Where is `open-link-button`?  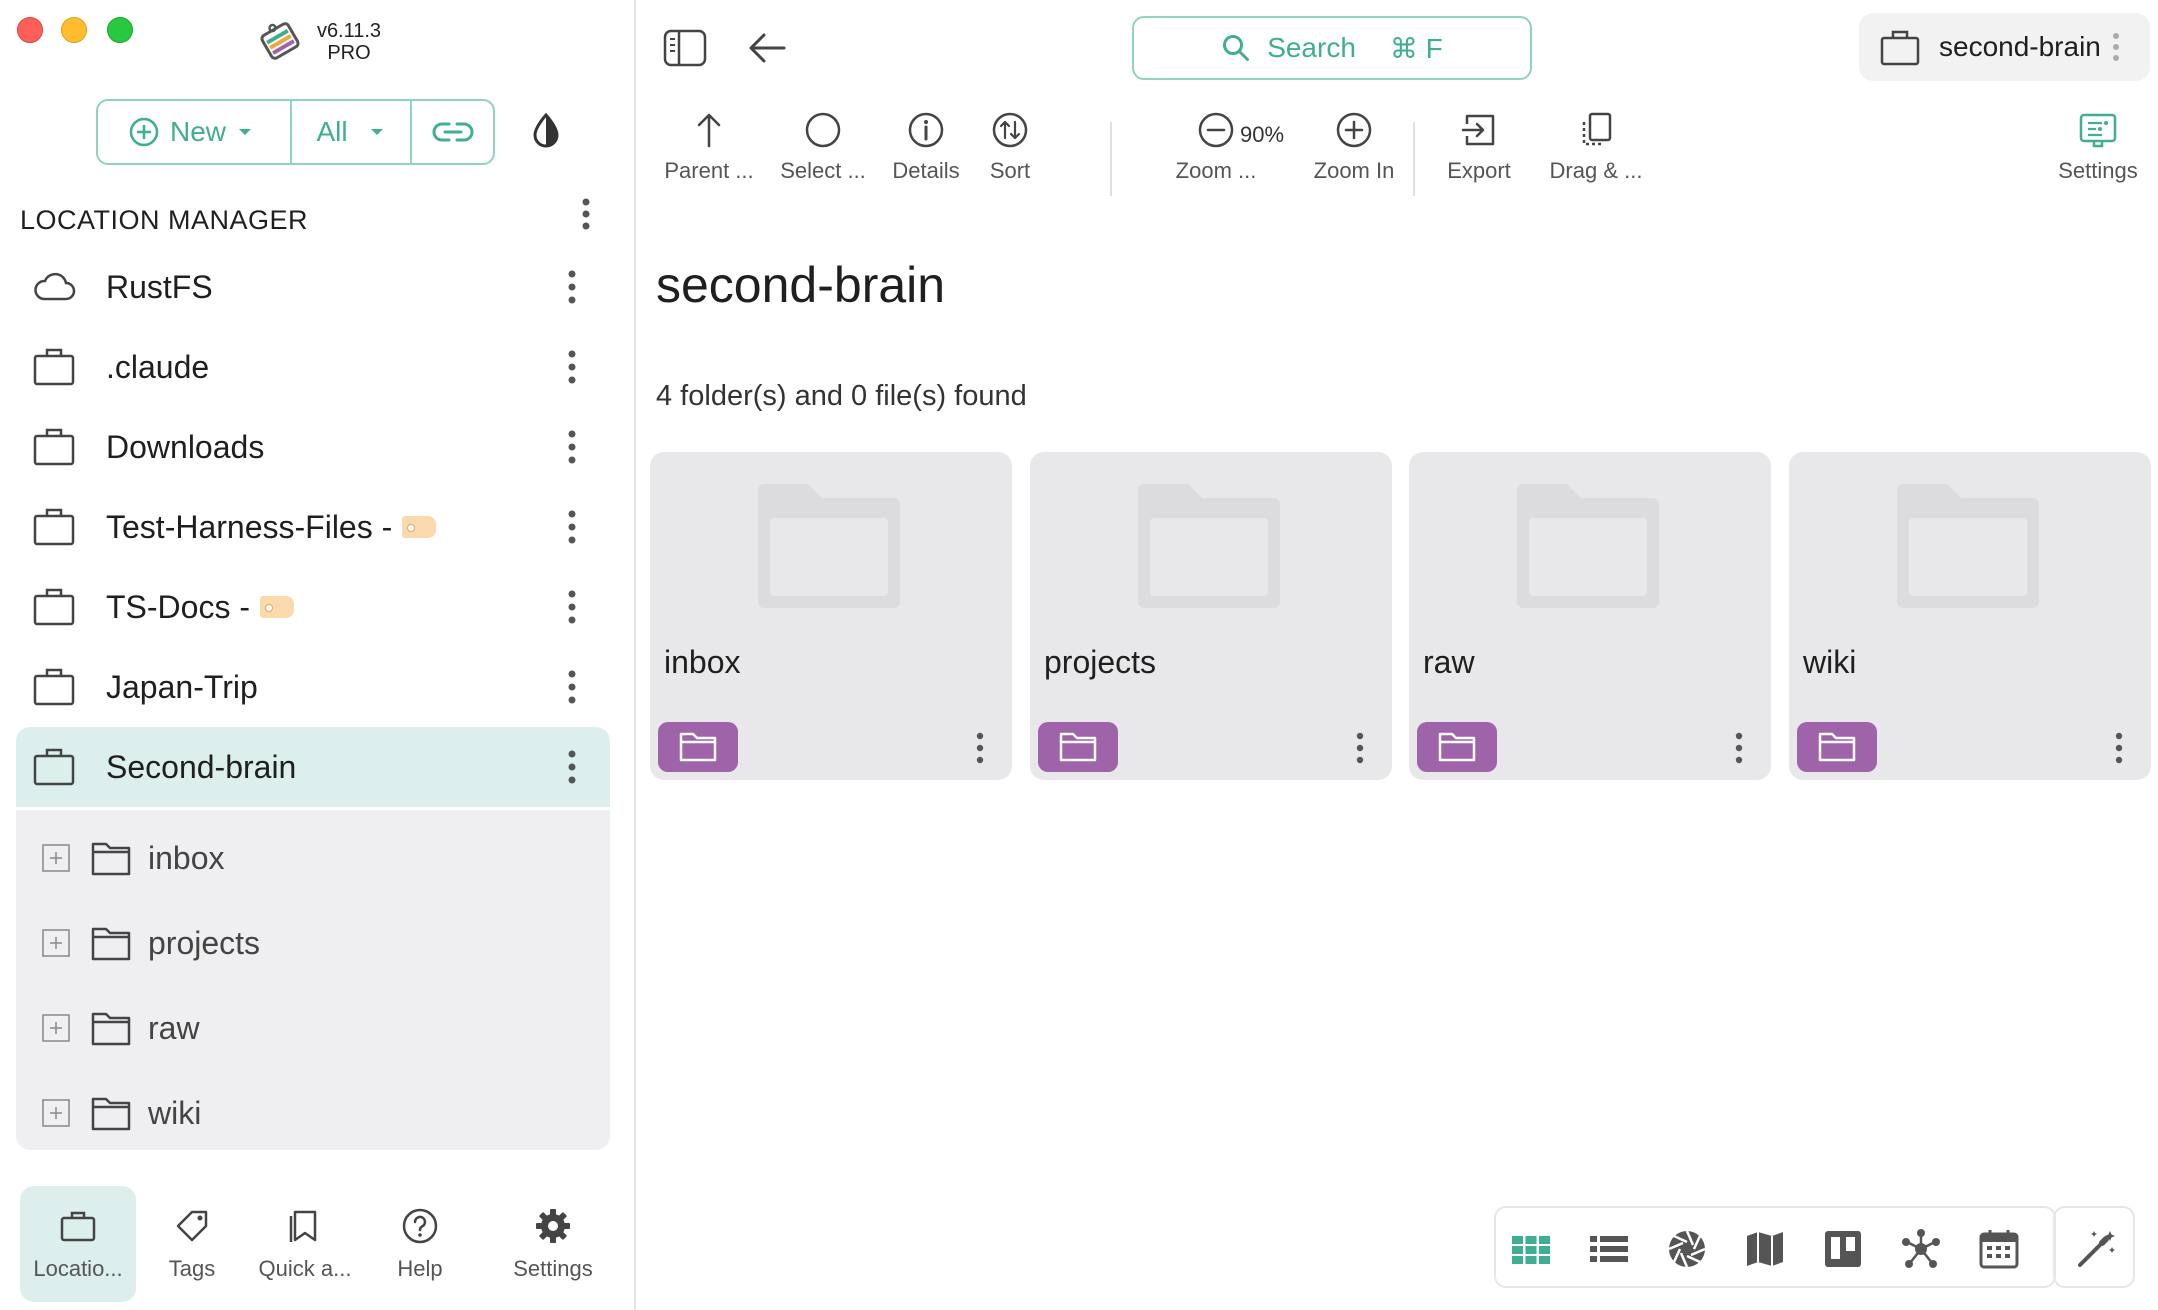 open-link-button is located at coordinates (451, 132).